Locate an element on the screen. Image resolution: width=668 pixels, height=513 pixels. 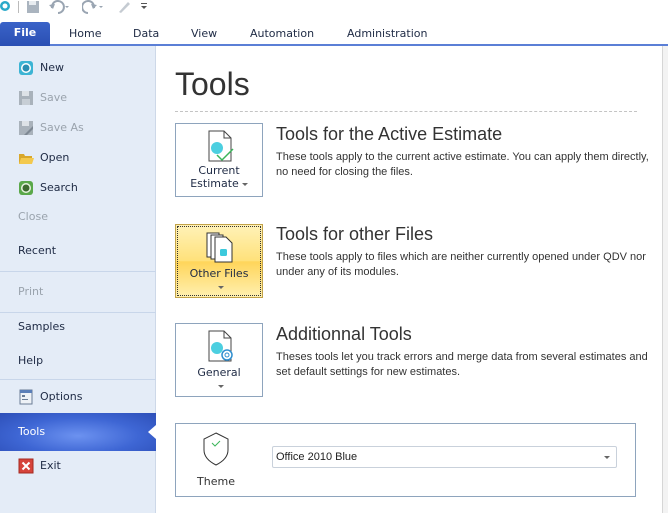
document-check-icon is located at coordinates (221, 146).